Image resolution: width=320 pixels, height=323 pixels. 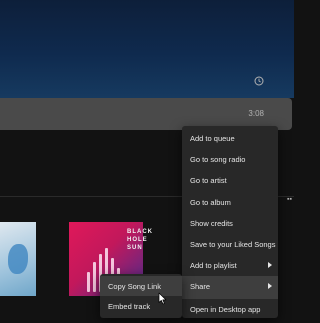 What do you see at coordinates (230, 309) in the screenshot?
I see `menu-item-open-in-desktop-app: Open in Desktop app` at bounding box center [230, 309].